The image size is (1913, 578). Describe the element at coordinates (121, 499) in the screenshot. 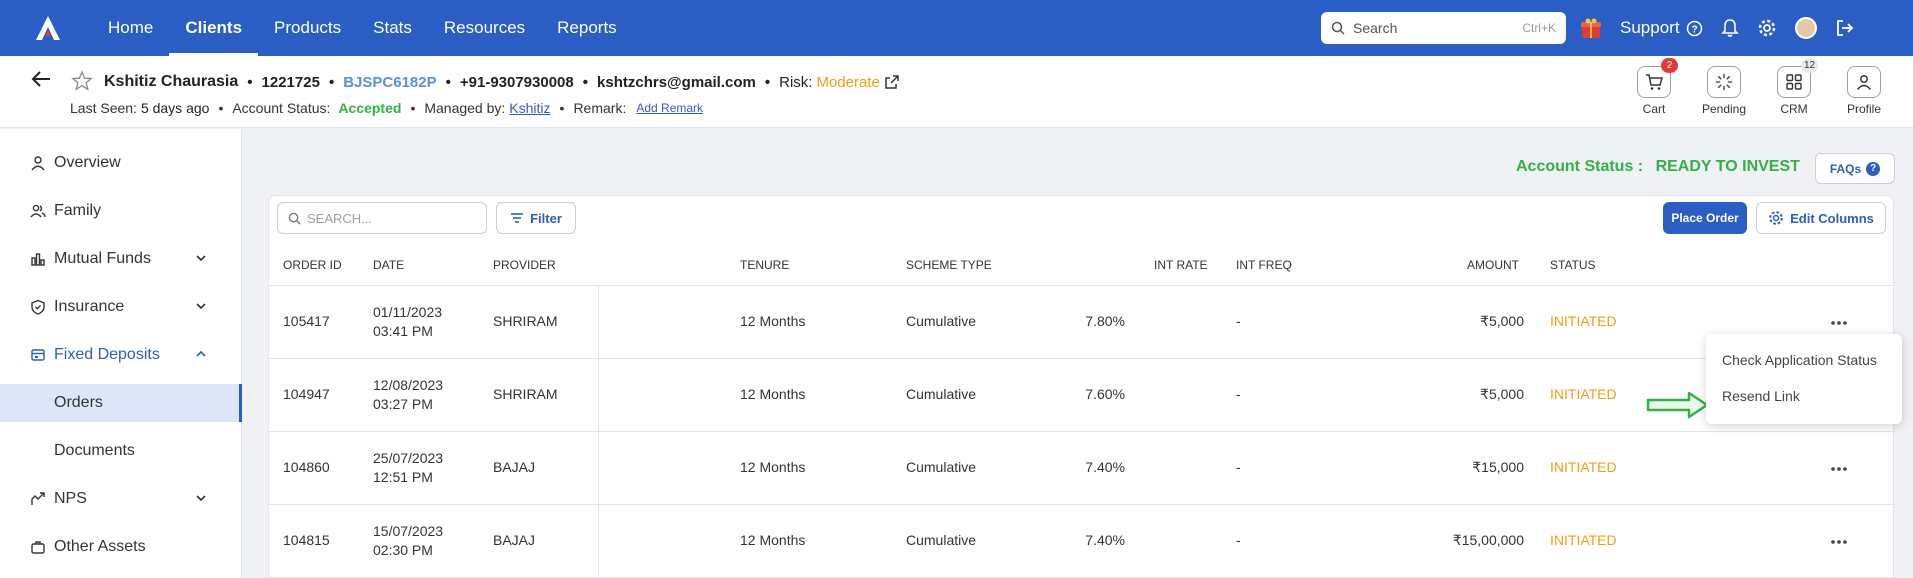

I see `sidebar-item-nps: NPS` at that location.